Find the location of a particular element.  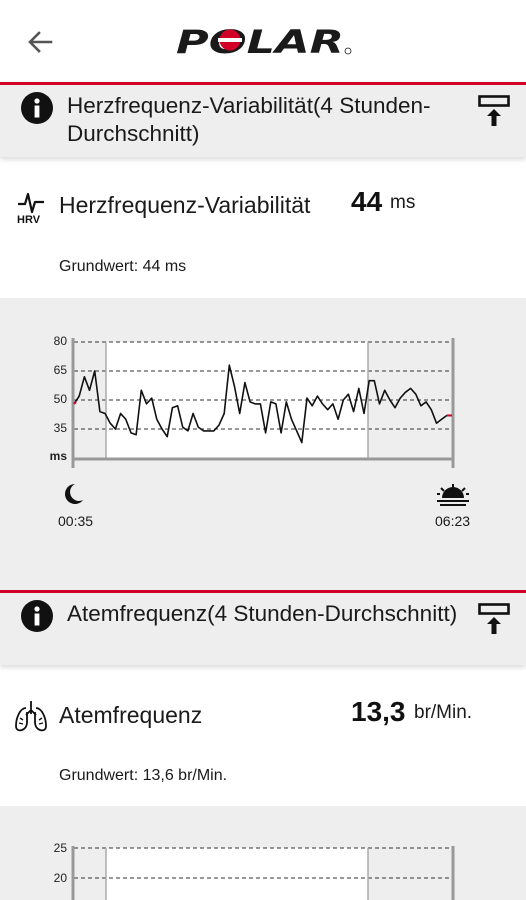

y-tick-label: 65 is located at coordinates (61, 370).